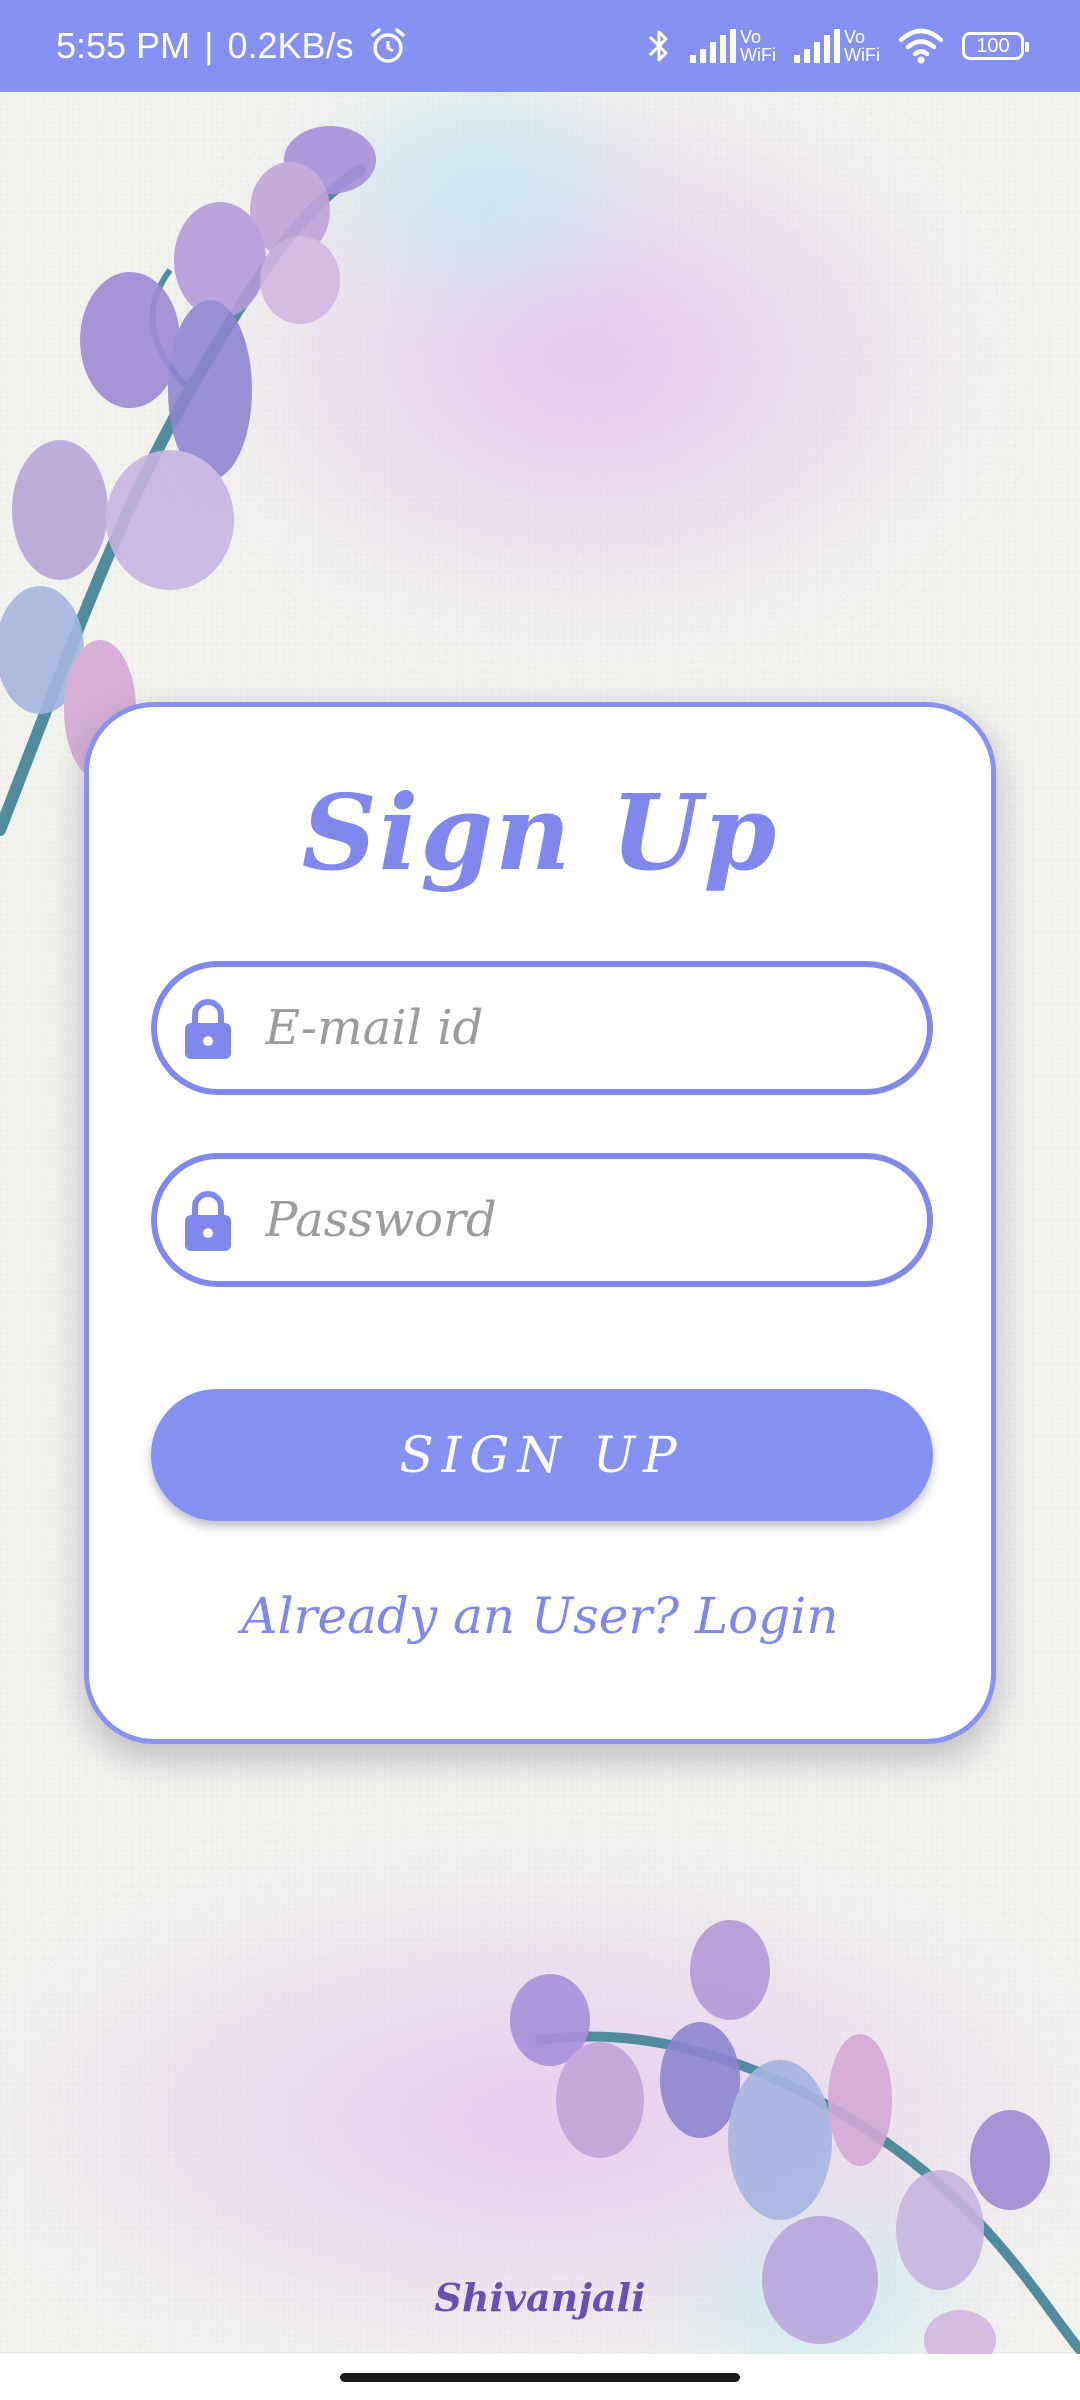  I want to click on password-field, so click(542, 1220).